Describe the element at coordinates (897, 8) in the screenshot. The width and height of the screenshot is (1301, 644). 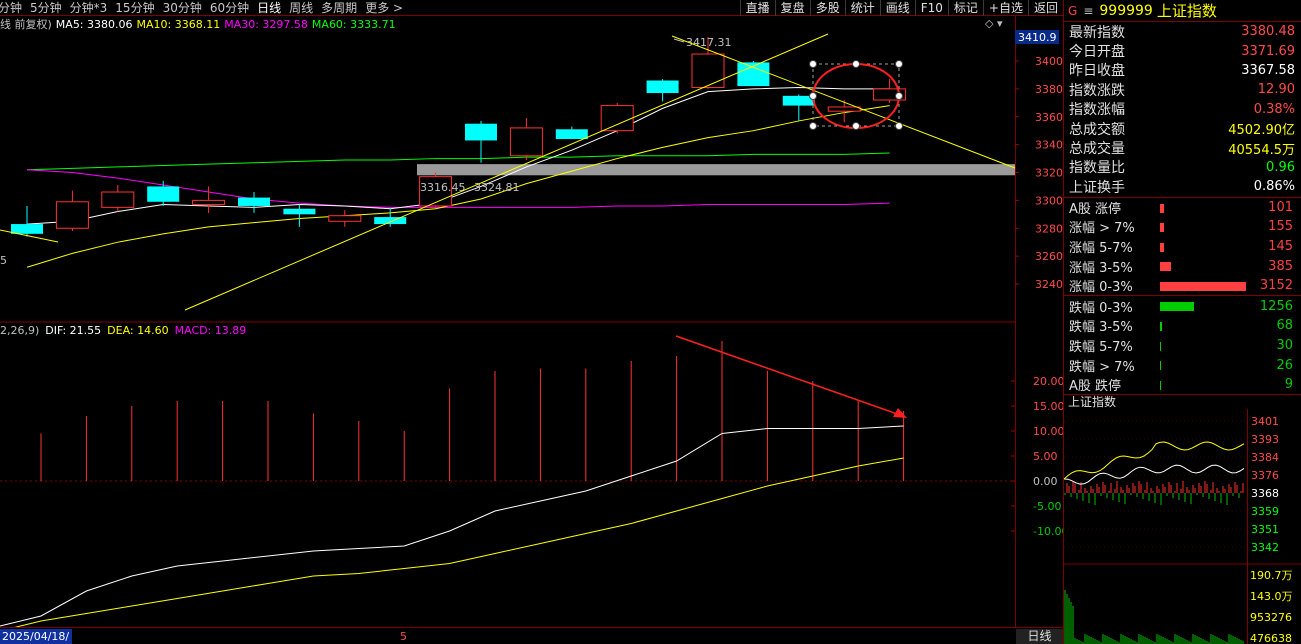
I see `tool-button-4: 画线` at that location.